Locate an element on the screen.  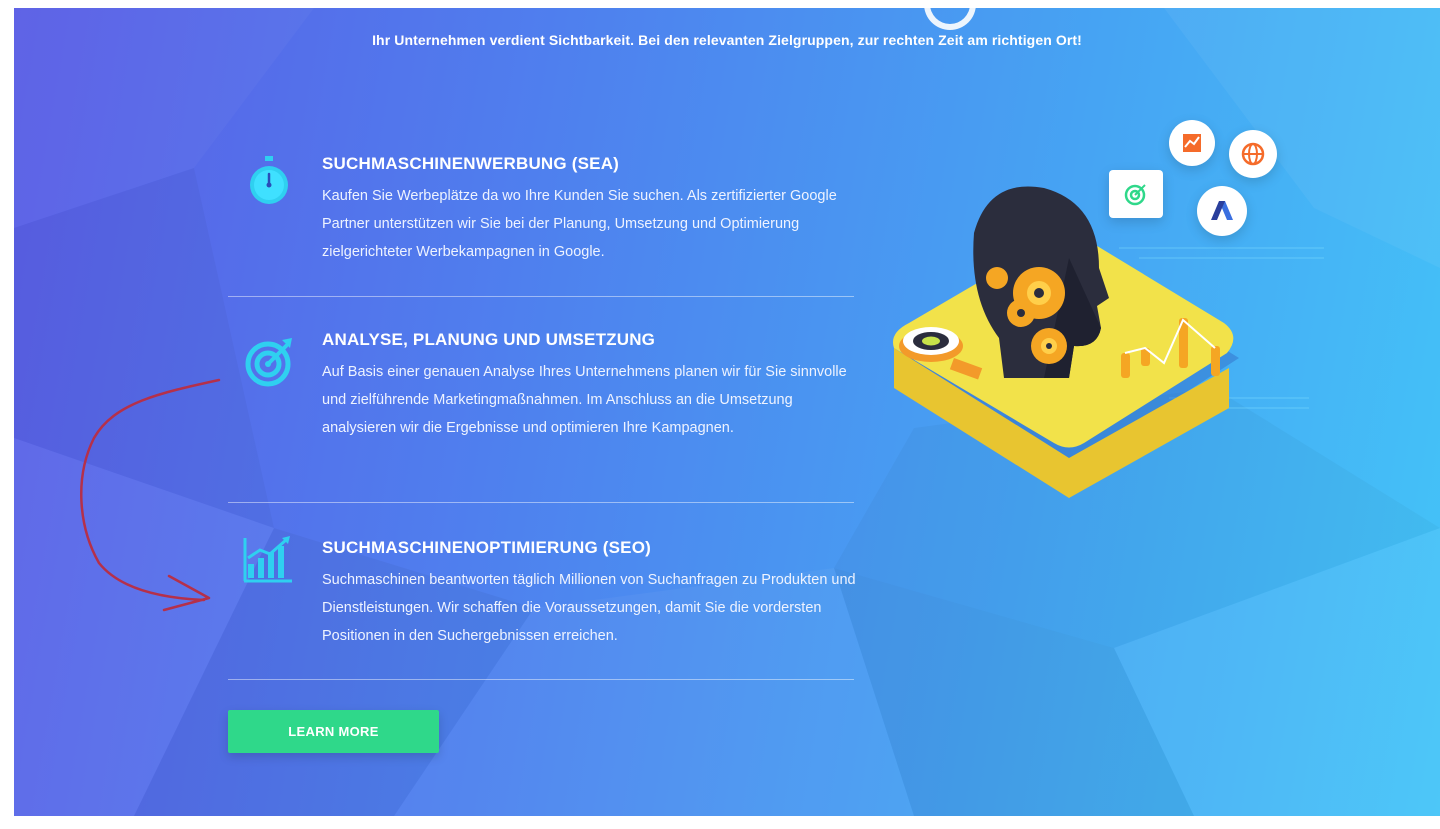
target-bubble-icon is located at coordinates (1136, 194).